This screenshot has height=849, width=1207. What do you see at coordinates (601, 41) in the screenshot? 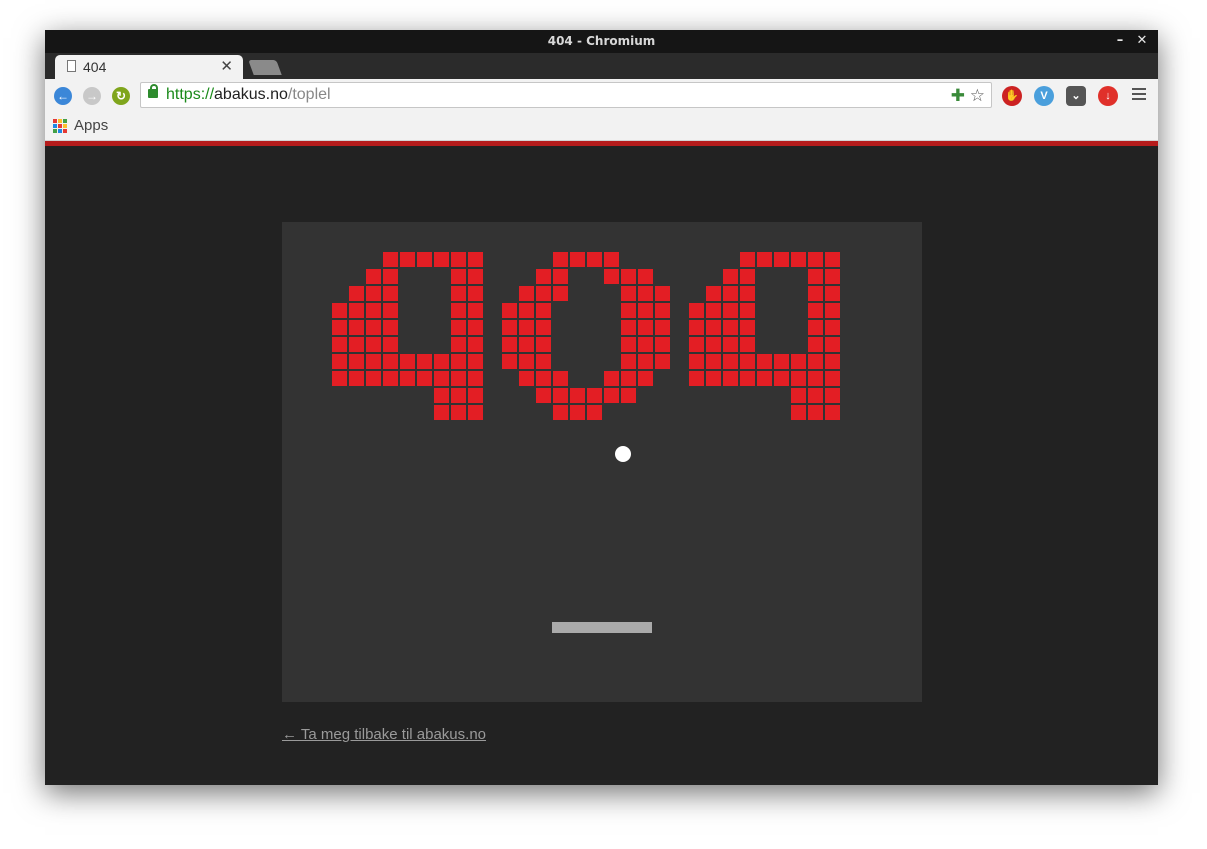
I see `title-bar: 404 - Chromium – ✕` at bounding box center [601, 41].